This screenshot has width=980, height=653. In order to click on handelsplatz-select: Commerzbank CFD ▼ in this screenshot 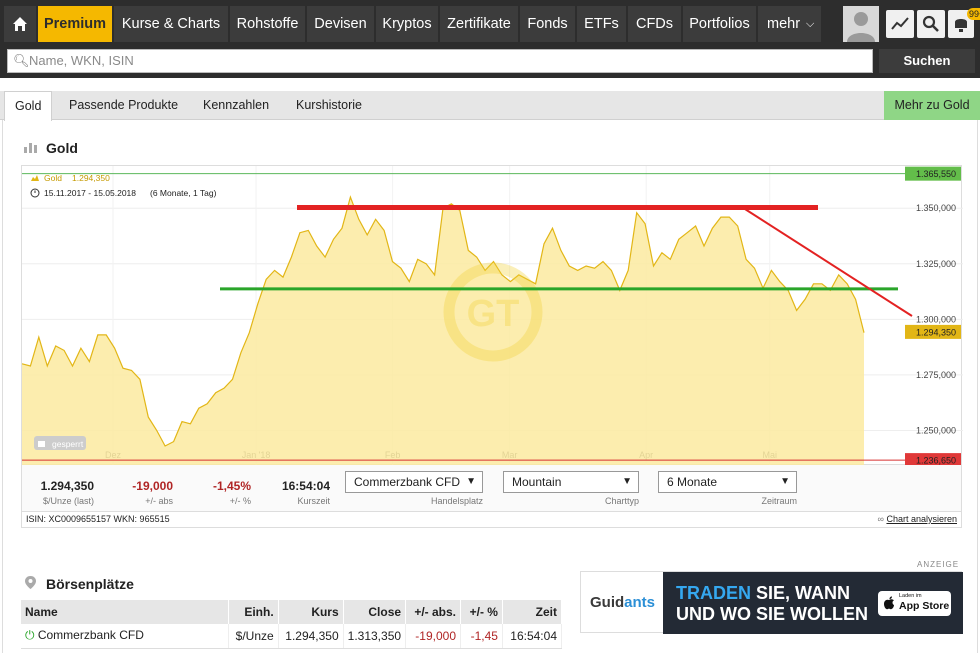, I will do `click(414, 482)`.